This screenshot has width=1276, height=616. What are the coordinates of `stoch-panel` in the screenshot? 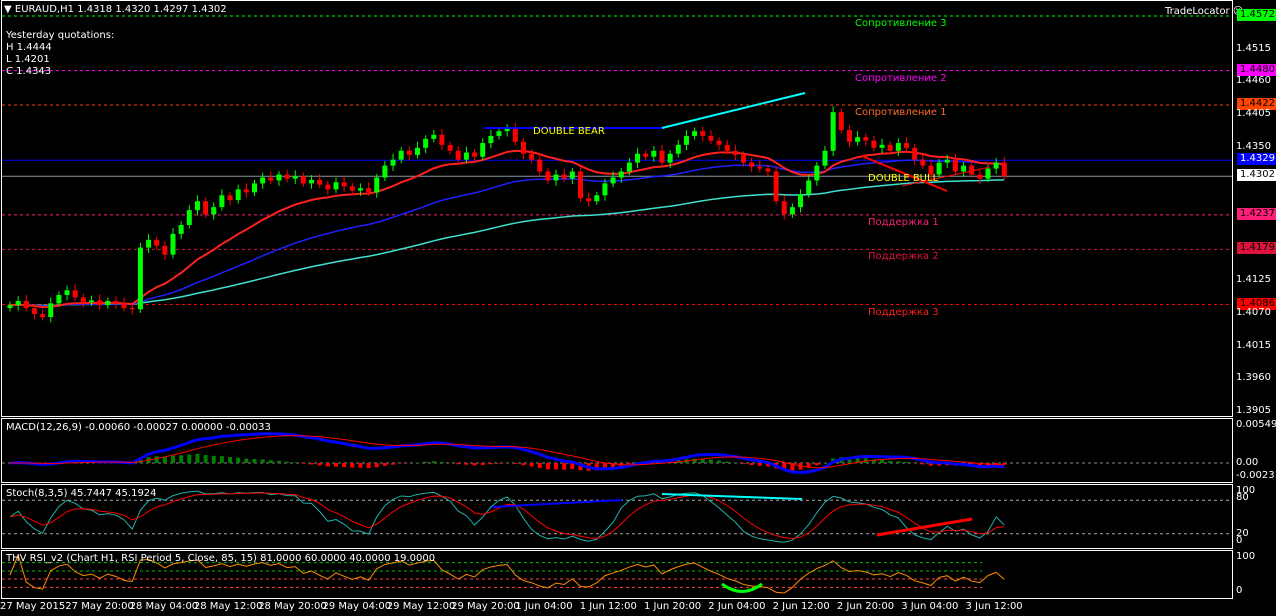 It's located at (617, 516).